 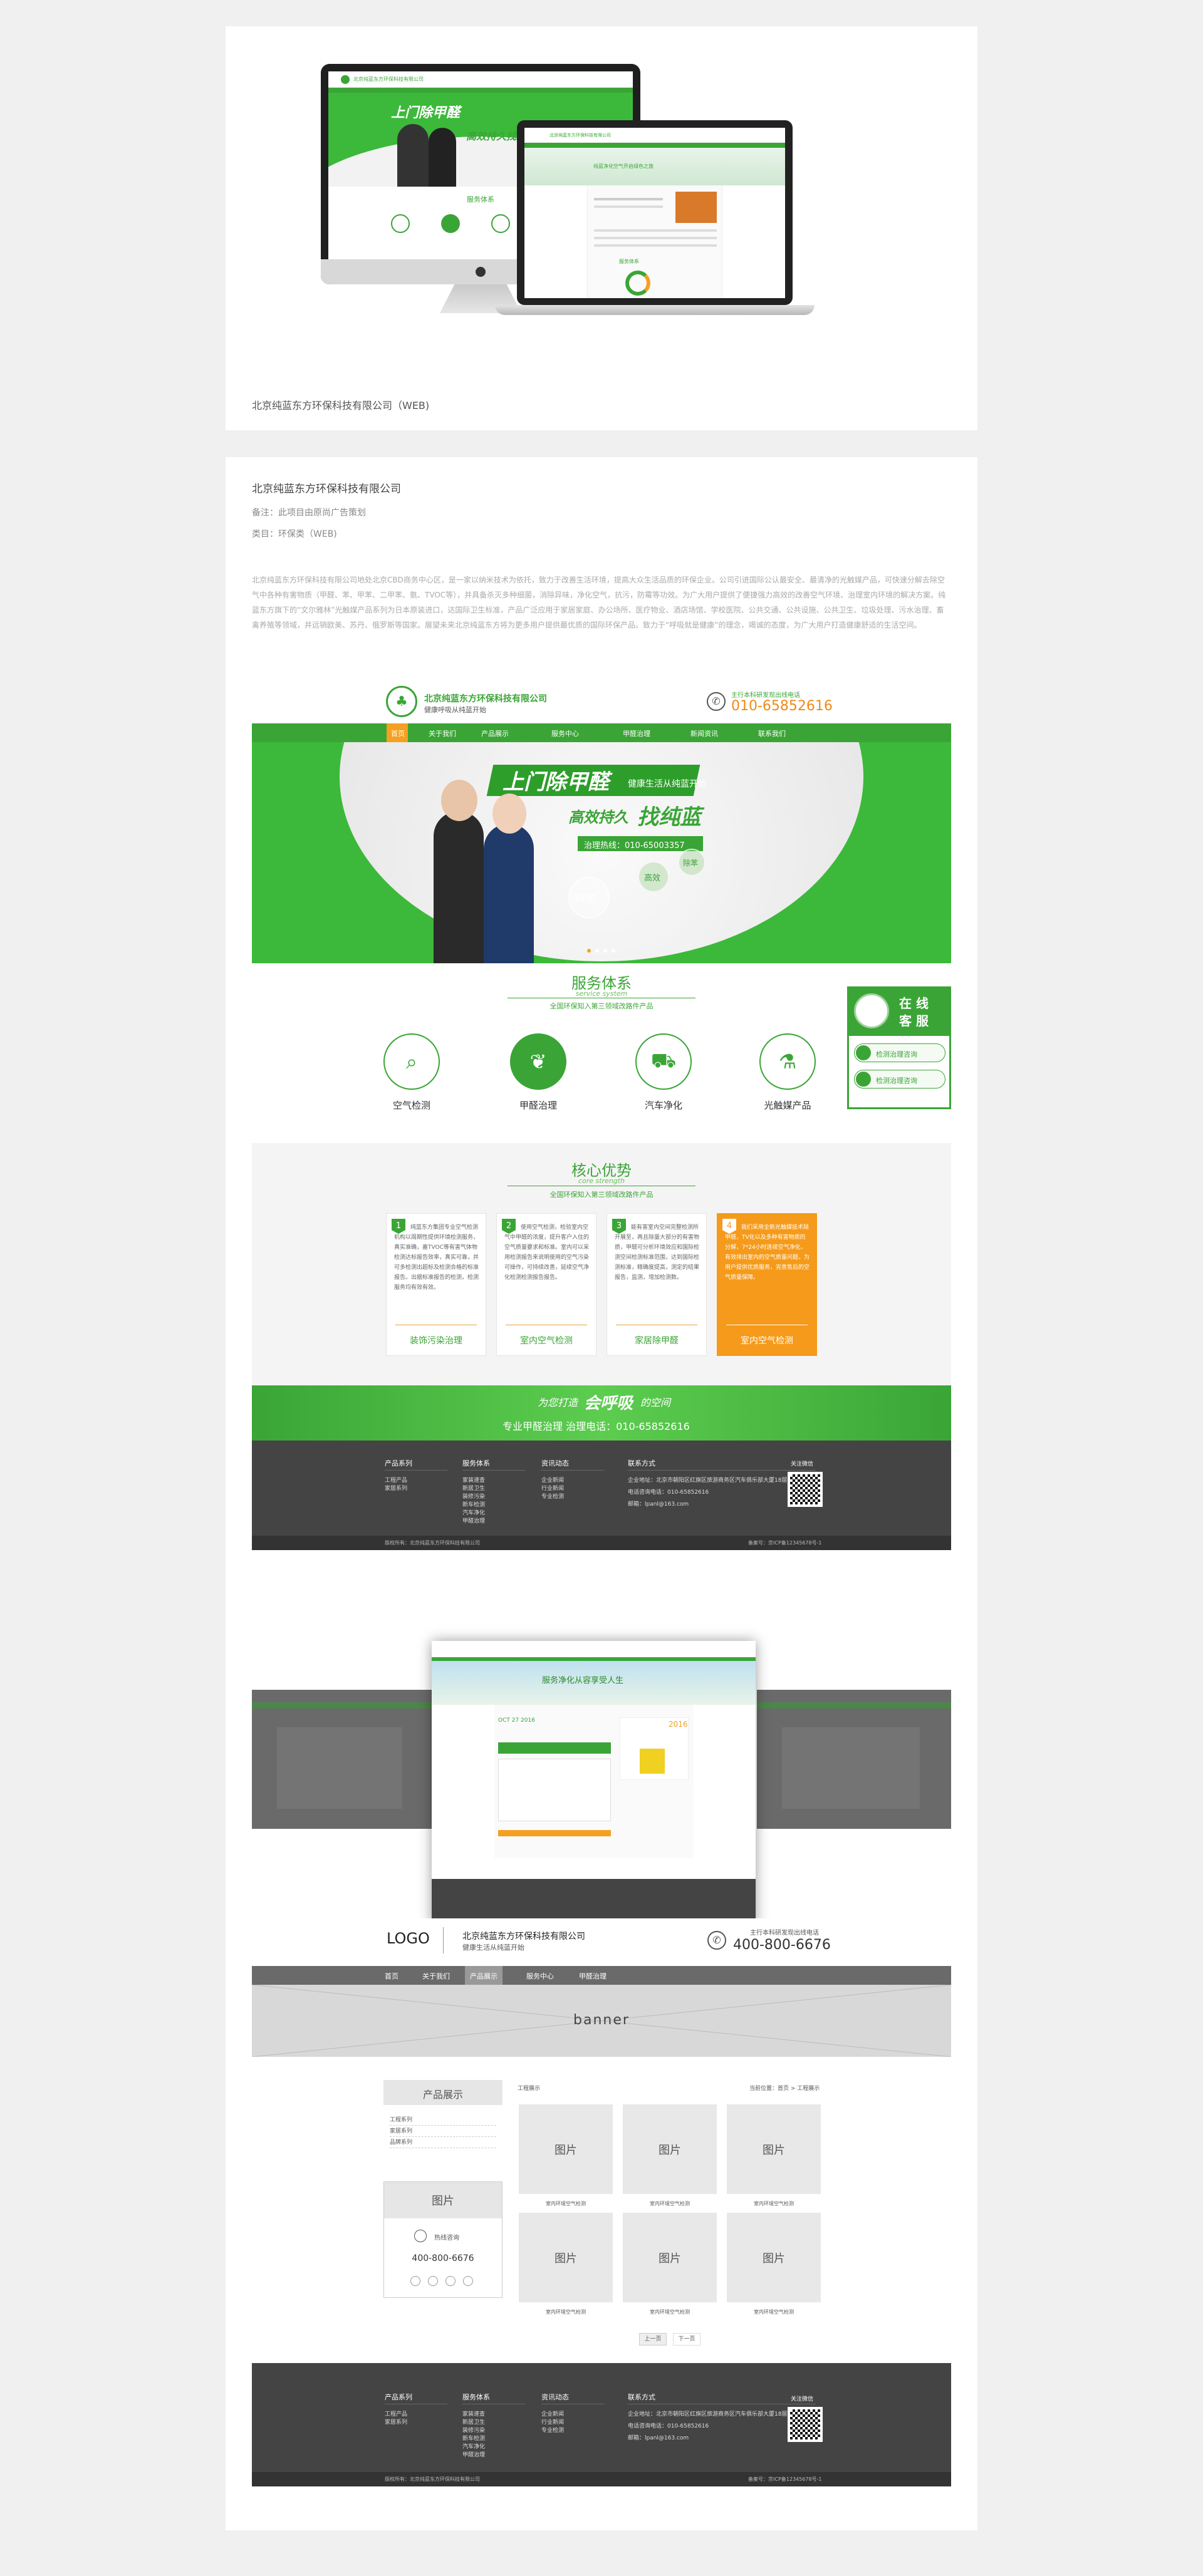 I want to click on wire-nav-about: 关于我们, so click(x=436, y=1976).